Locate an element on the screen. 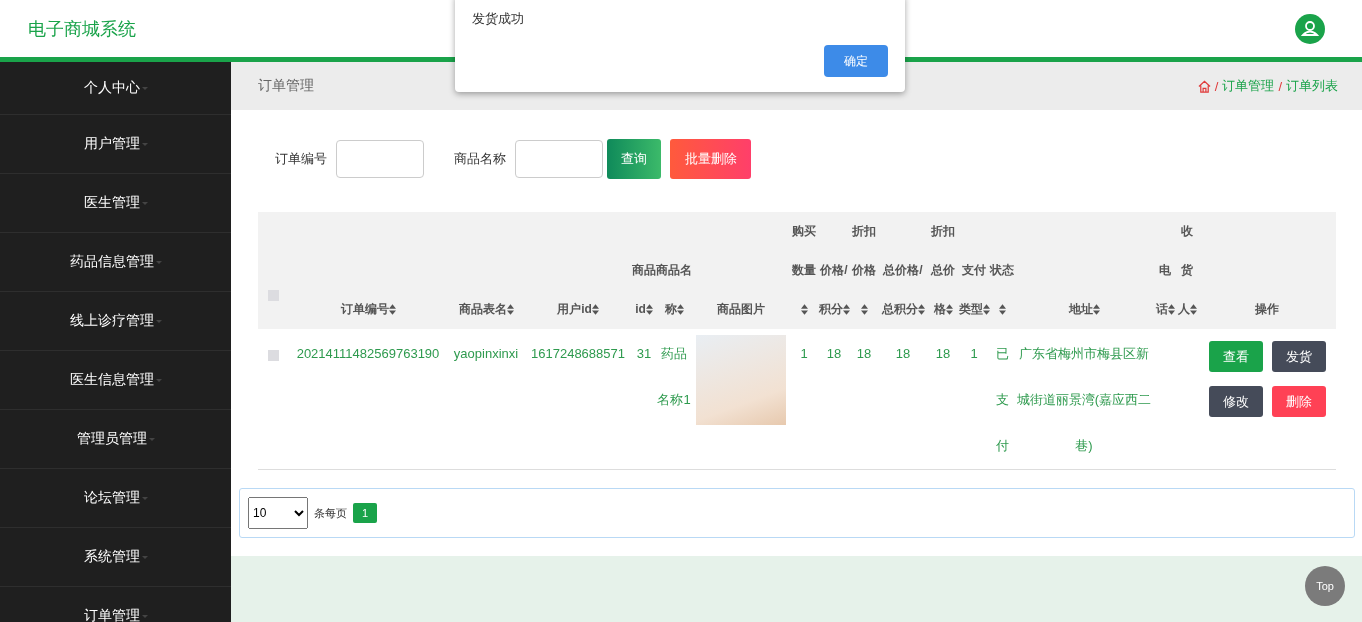  column-header: 电话 is located at coordinates (1165, 290).